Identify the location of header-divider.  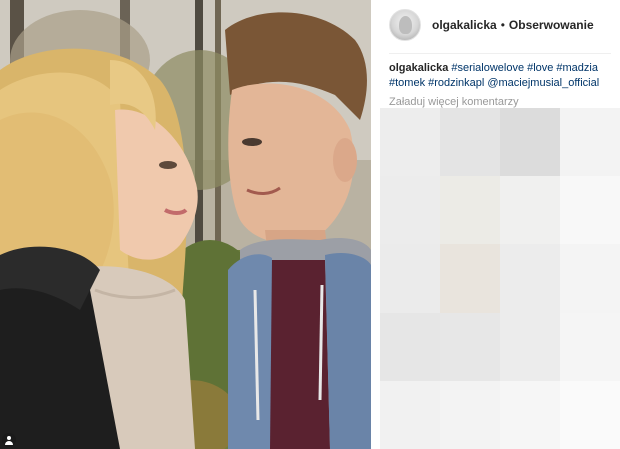
(500, 53).